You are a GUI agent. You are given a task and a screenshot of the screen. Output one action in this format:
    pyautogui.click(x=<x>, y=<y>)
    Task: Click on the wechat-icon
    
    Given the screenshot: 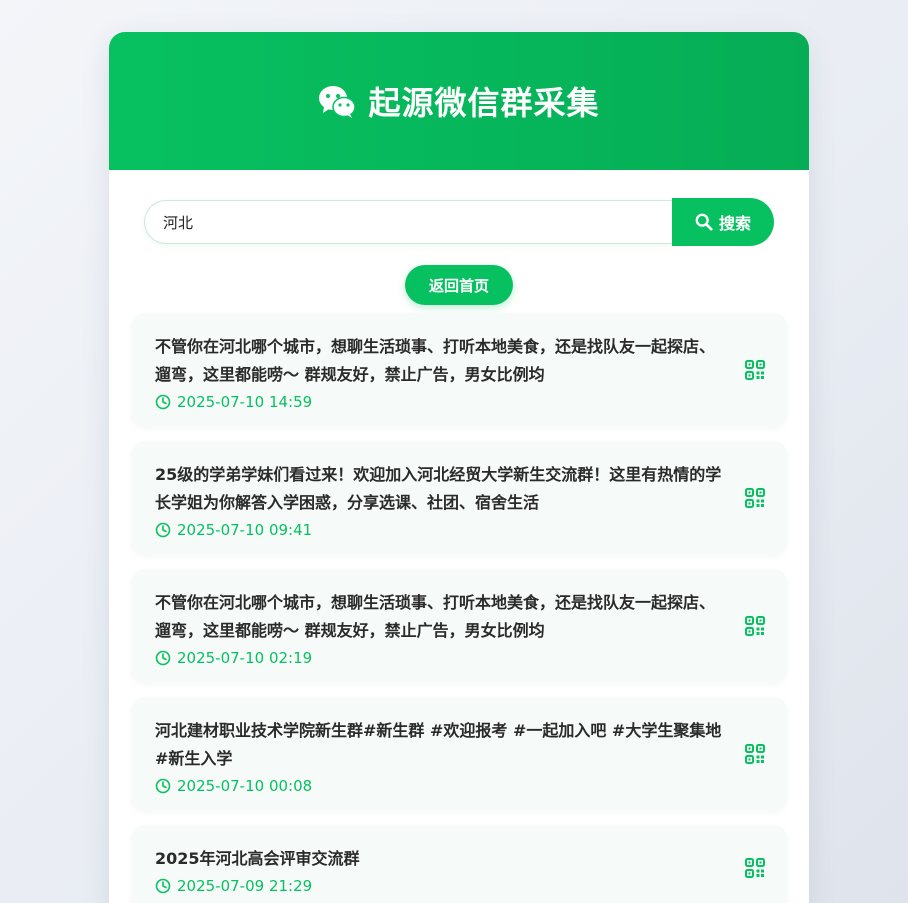 What is the action you would take?
    pyautogui.click(x=338, y=102)
    